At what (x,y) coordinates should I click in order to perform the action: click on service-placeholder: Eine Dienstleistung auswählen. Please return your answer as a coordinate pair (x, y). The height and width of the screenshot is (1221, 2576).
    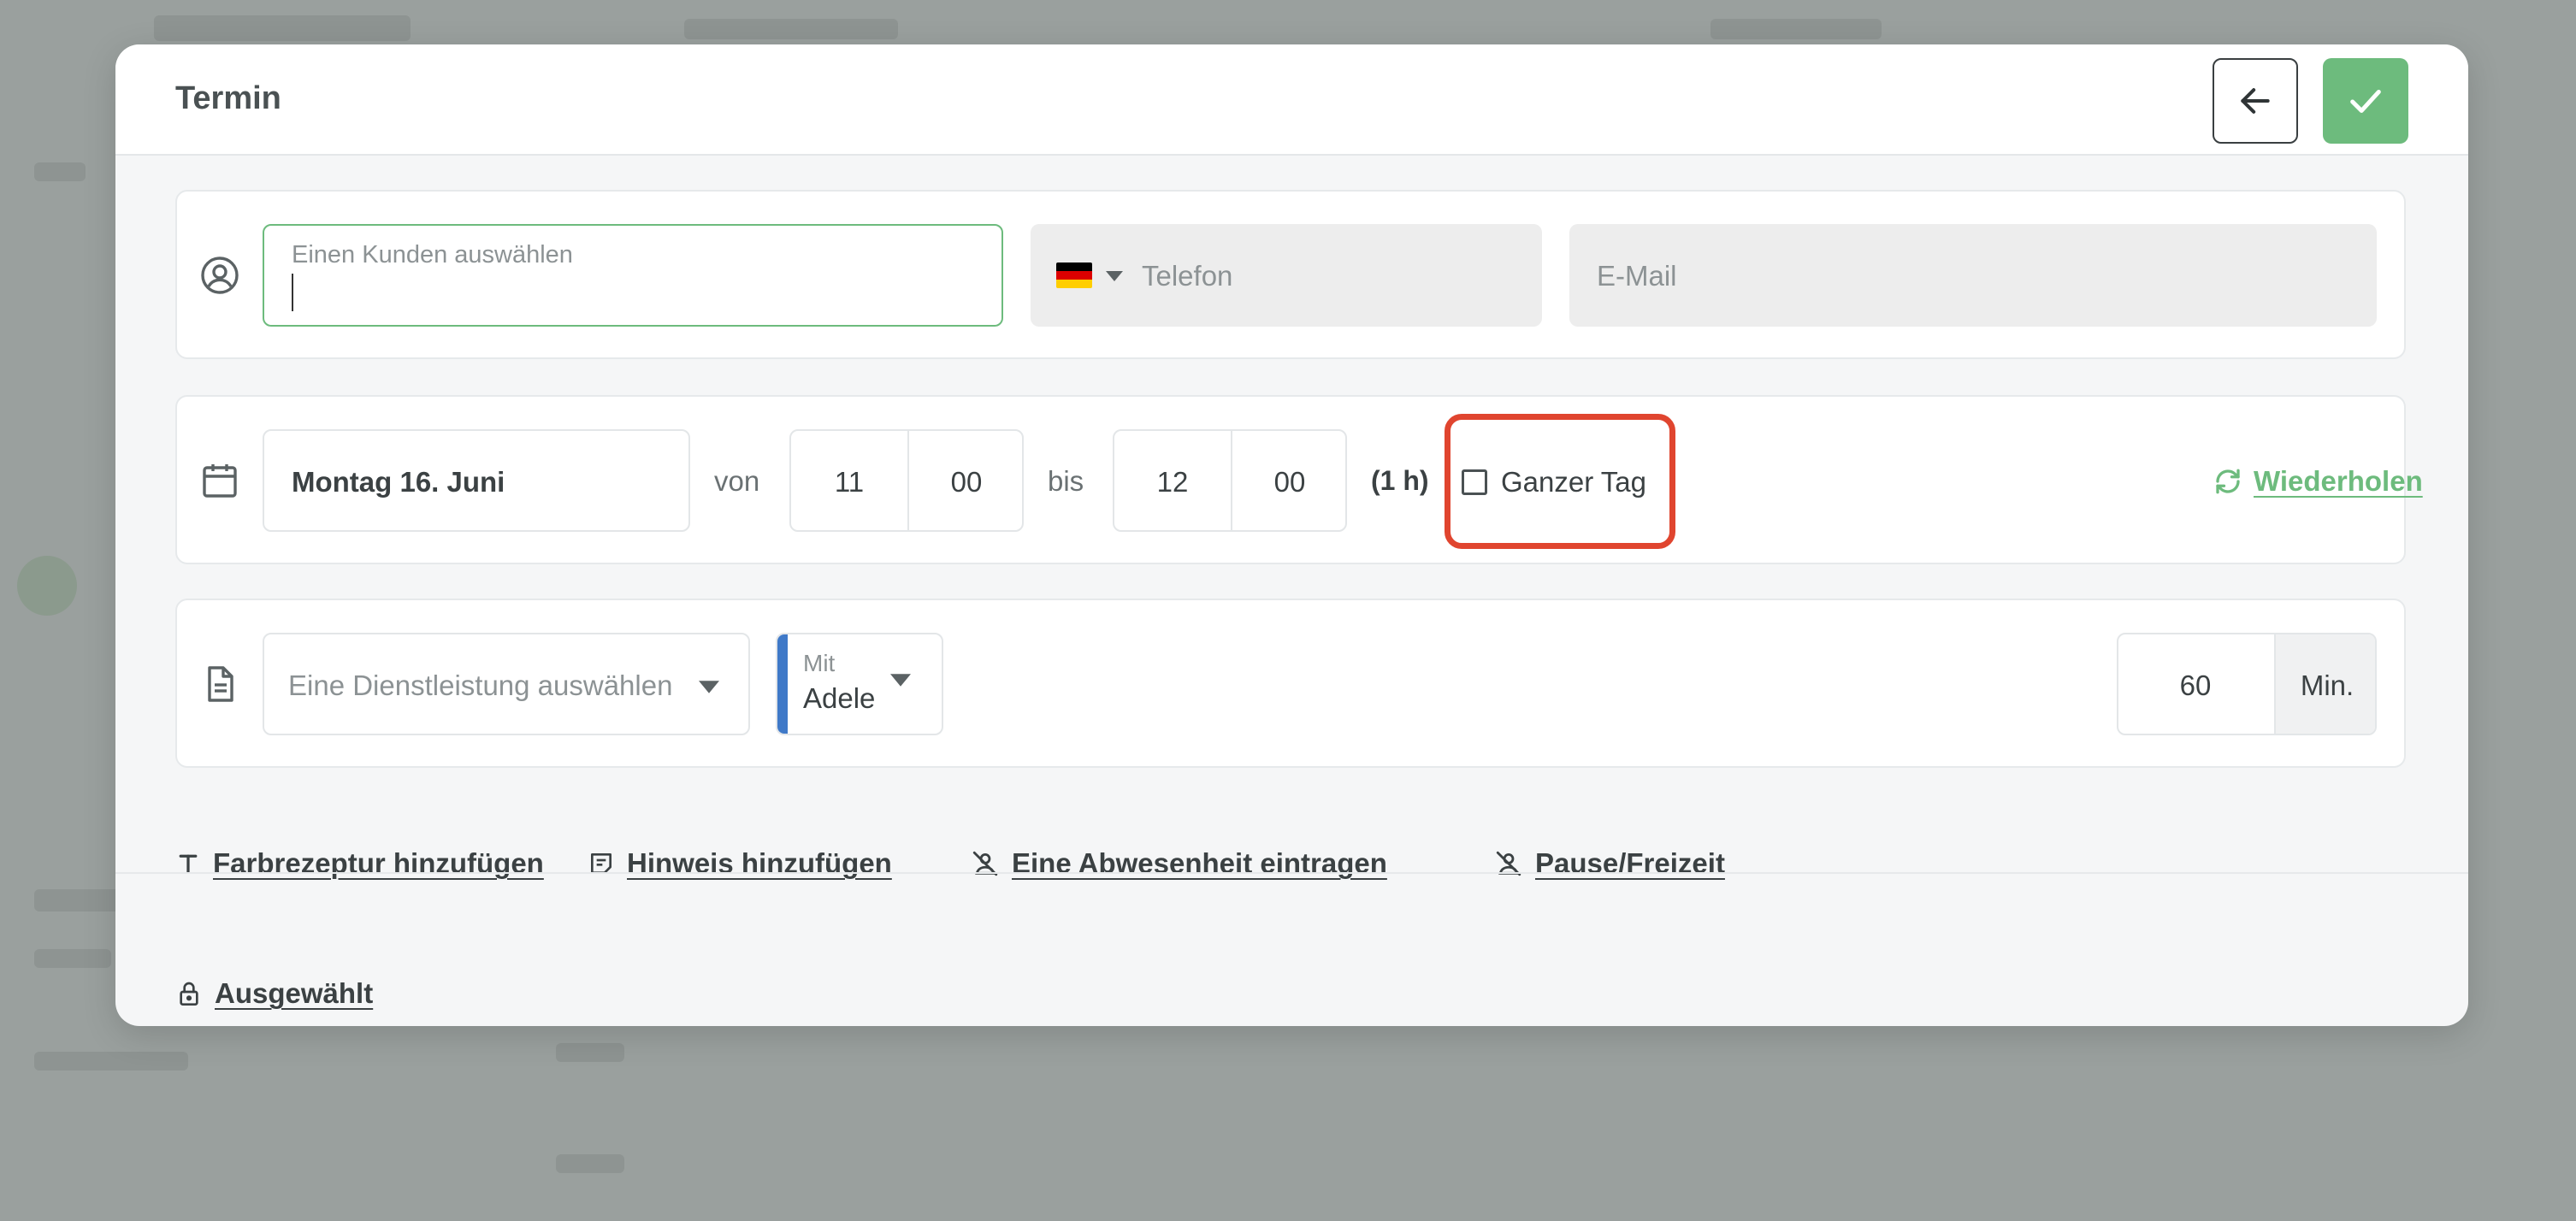
    Looking at the image, I should click on (481, 685).